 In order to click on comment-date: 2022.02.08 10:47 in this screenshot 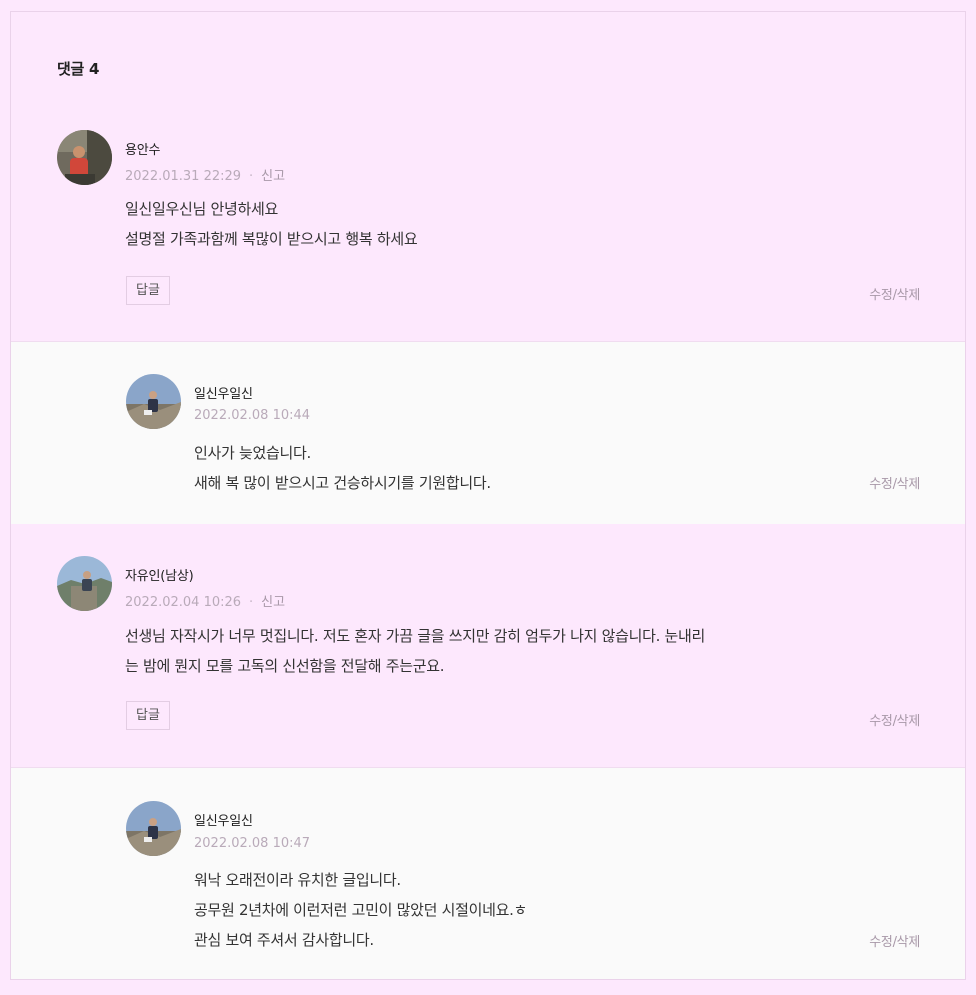, I will do `click(252, 843)`.